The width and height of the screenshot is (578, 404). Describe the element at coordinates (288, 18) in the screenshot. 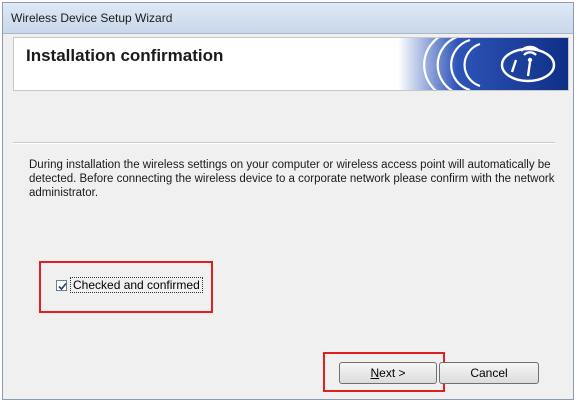

I see `title-bar: Wireless Device Setup Wizard` at that location.